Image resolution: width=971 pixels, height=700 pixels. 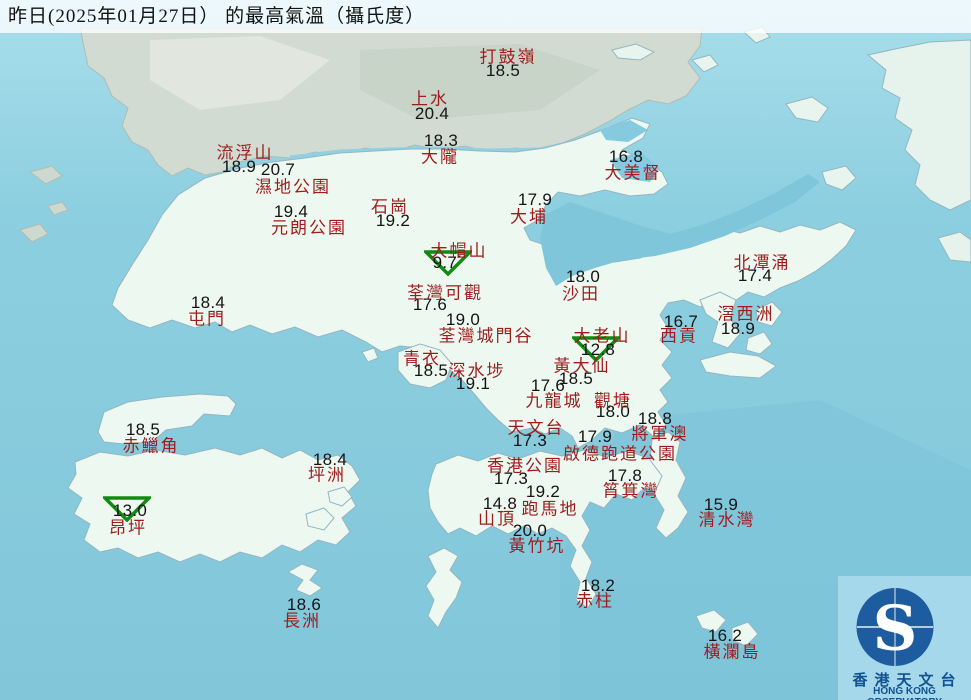 What do you see at coordinates (508, 57) in the screenshot?
I see `station-name-label: 打鼓嶺` at bounding box center [508, 57].